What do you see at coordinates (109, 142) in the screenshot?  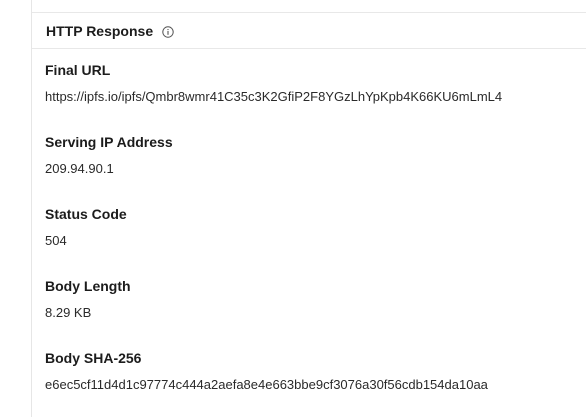 I see `field-label: Serving IP Address` at bounding box center [109, 142].